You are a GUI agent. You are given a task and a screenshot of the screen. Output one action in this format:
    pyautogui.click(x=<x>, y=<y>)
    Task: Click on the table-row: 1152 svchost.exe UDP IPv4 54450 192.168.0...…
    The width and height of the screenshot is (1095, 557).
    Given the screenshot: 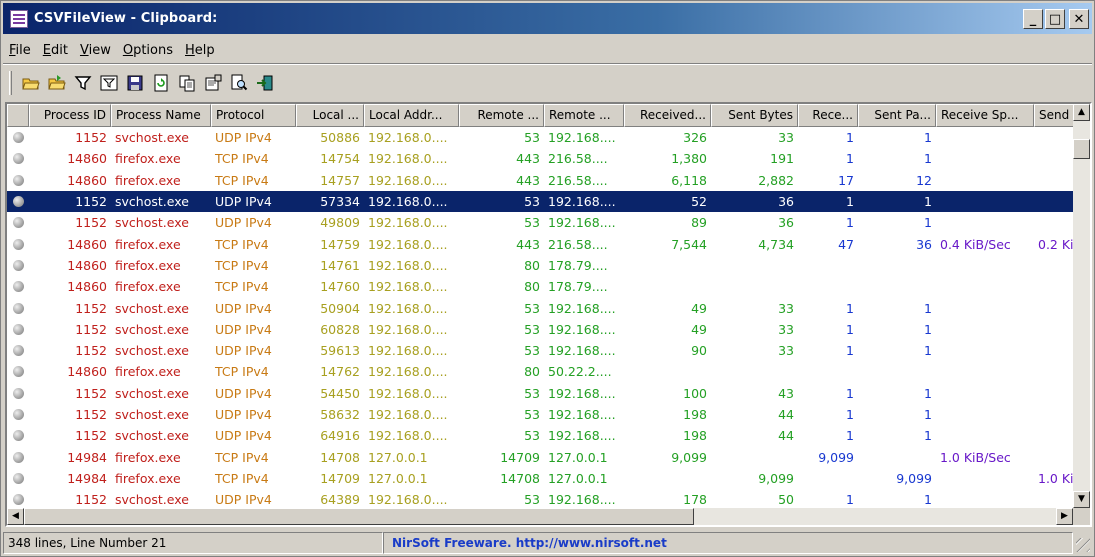 What is the action you would take?
    pyautogui.click(x=540, y=393)
    